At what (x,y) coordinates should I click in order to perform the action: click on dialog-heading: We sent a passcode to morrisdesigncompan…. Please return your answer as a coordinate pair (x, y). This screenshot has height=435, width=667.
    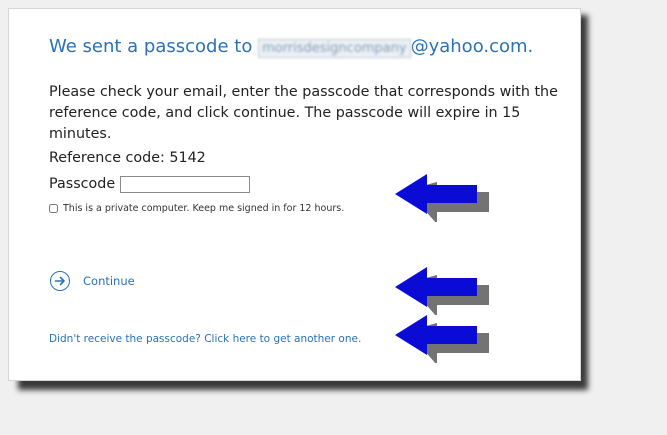
    Looking at the image, I should click on (291, 47).